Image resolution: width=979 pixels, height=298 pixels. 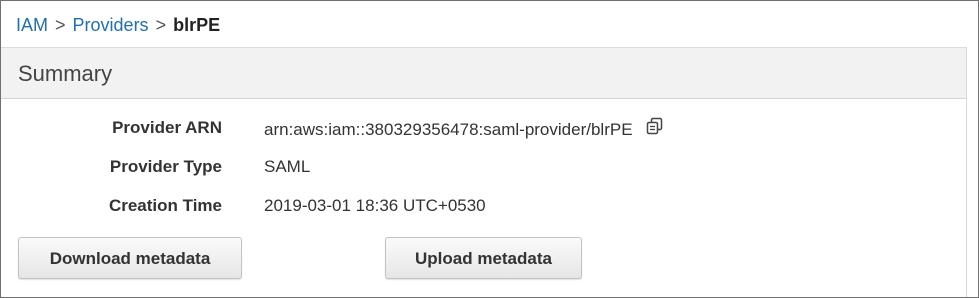 I want to click on upload-metadata-button: Upload metadata, so click(x=483, y=258).